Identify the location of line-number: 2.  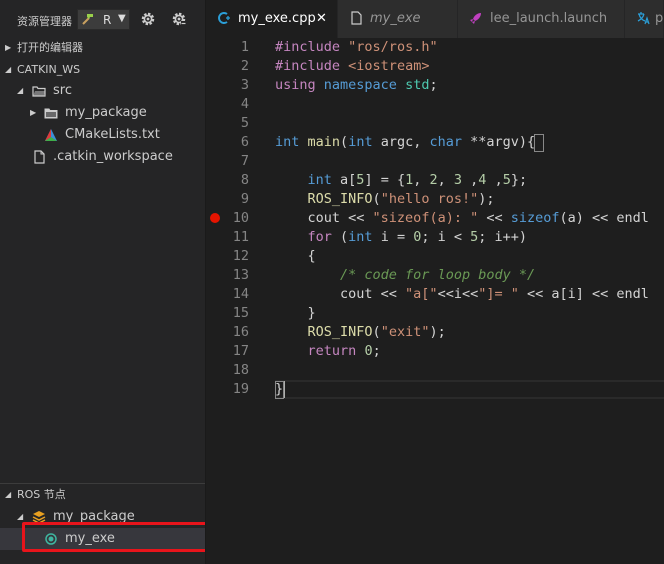
(244, 66).